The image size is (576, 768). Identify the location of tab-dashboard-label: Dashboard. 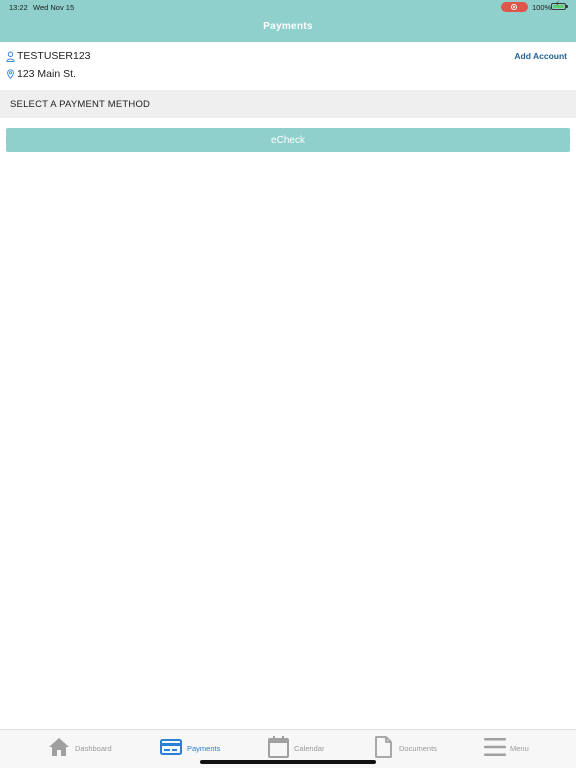
(93, 748).